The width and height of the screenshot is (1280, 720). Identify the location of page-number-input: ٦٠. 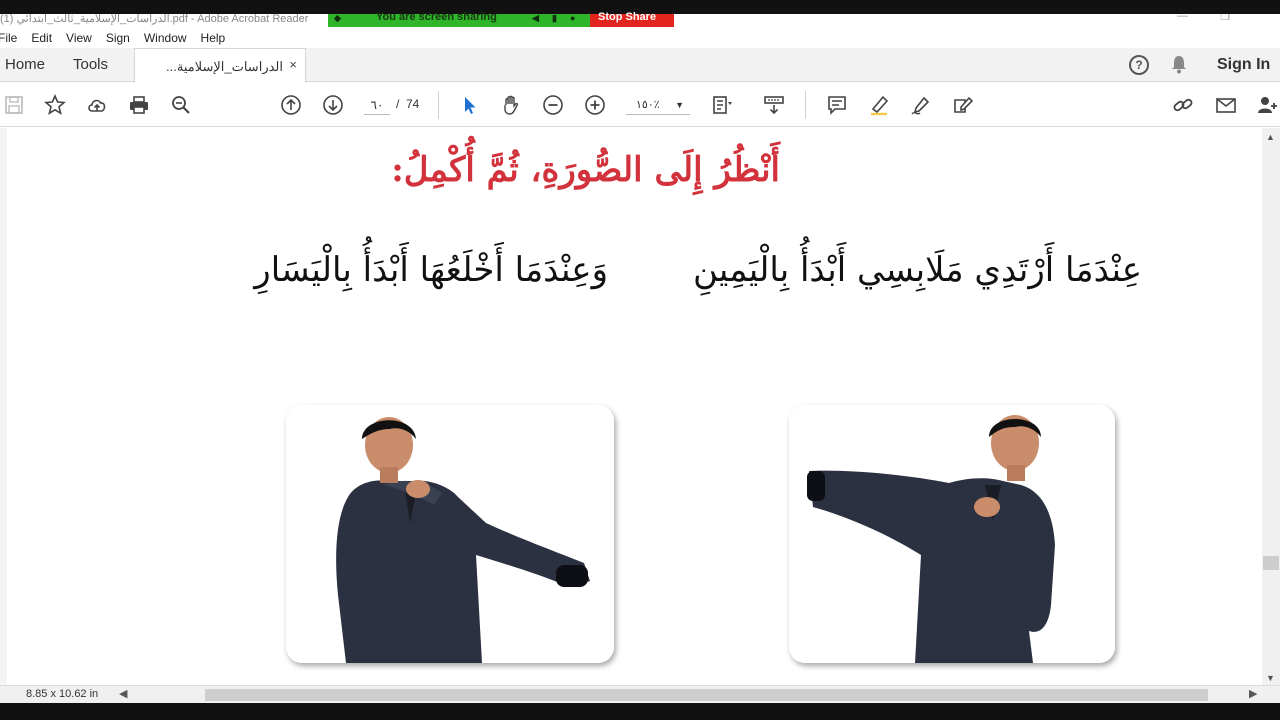
(377, 105).